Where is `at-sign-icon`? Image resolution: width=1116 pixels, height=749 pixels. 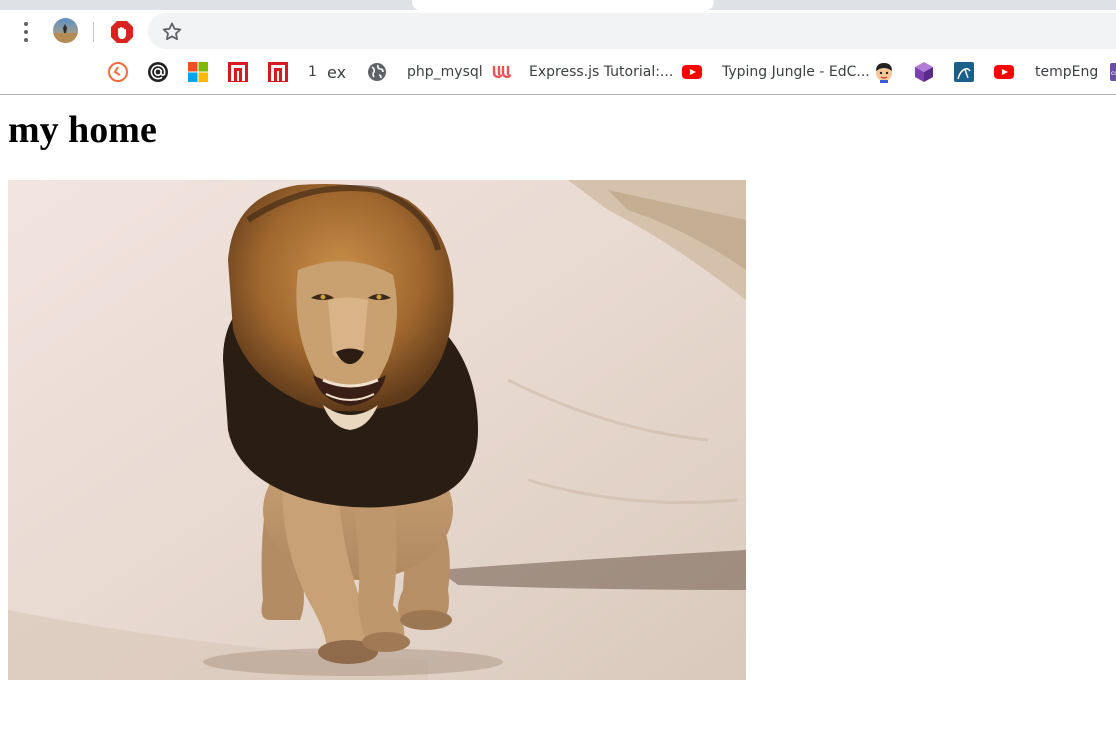 at-sign-icon is located at coordinates (158, 72).